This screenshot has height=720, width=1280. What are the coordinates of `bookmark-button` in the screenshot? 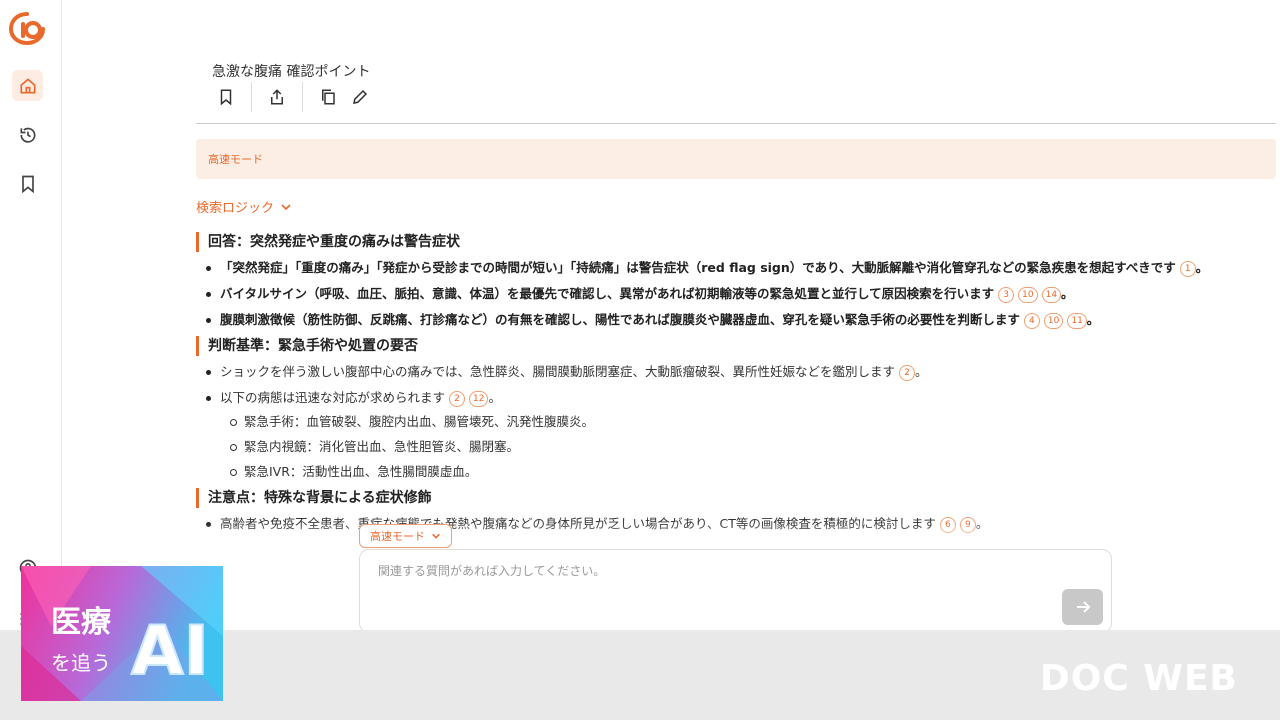 It's located at (226, 97).